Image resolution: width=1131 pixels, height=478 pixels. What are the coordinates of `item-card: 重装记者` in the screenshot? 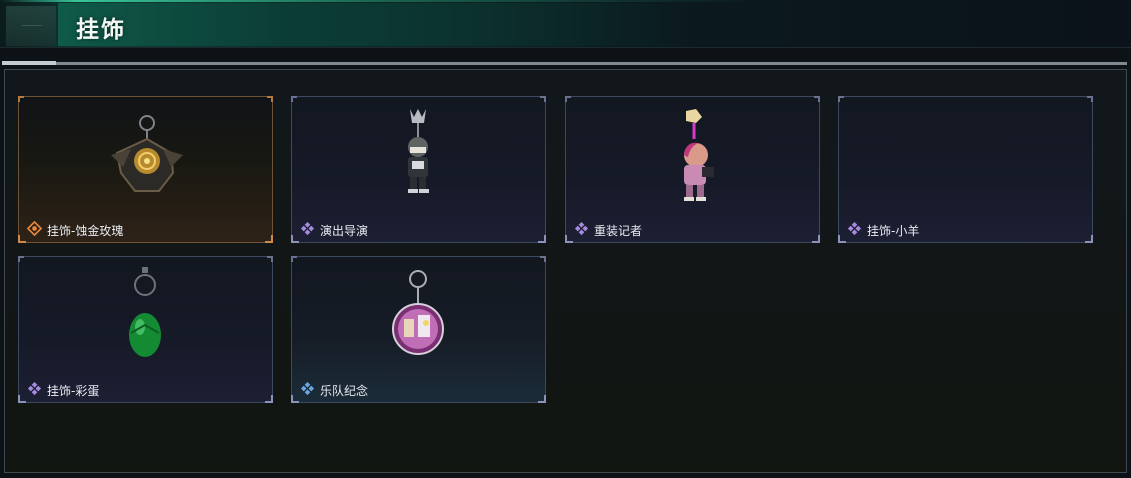 It's located at (692, 169).